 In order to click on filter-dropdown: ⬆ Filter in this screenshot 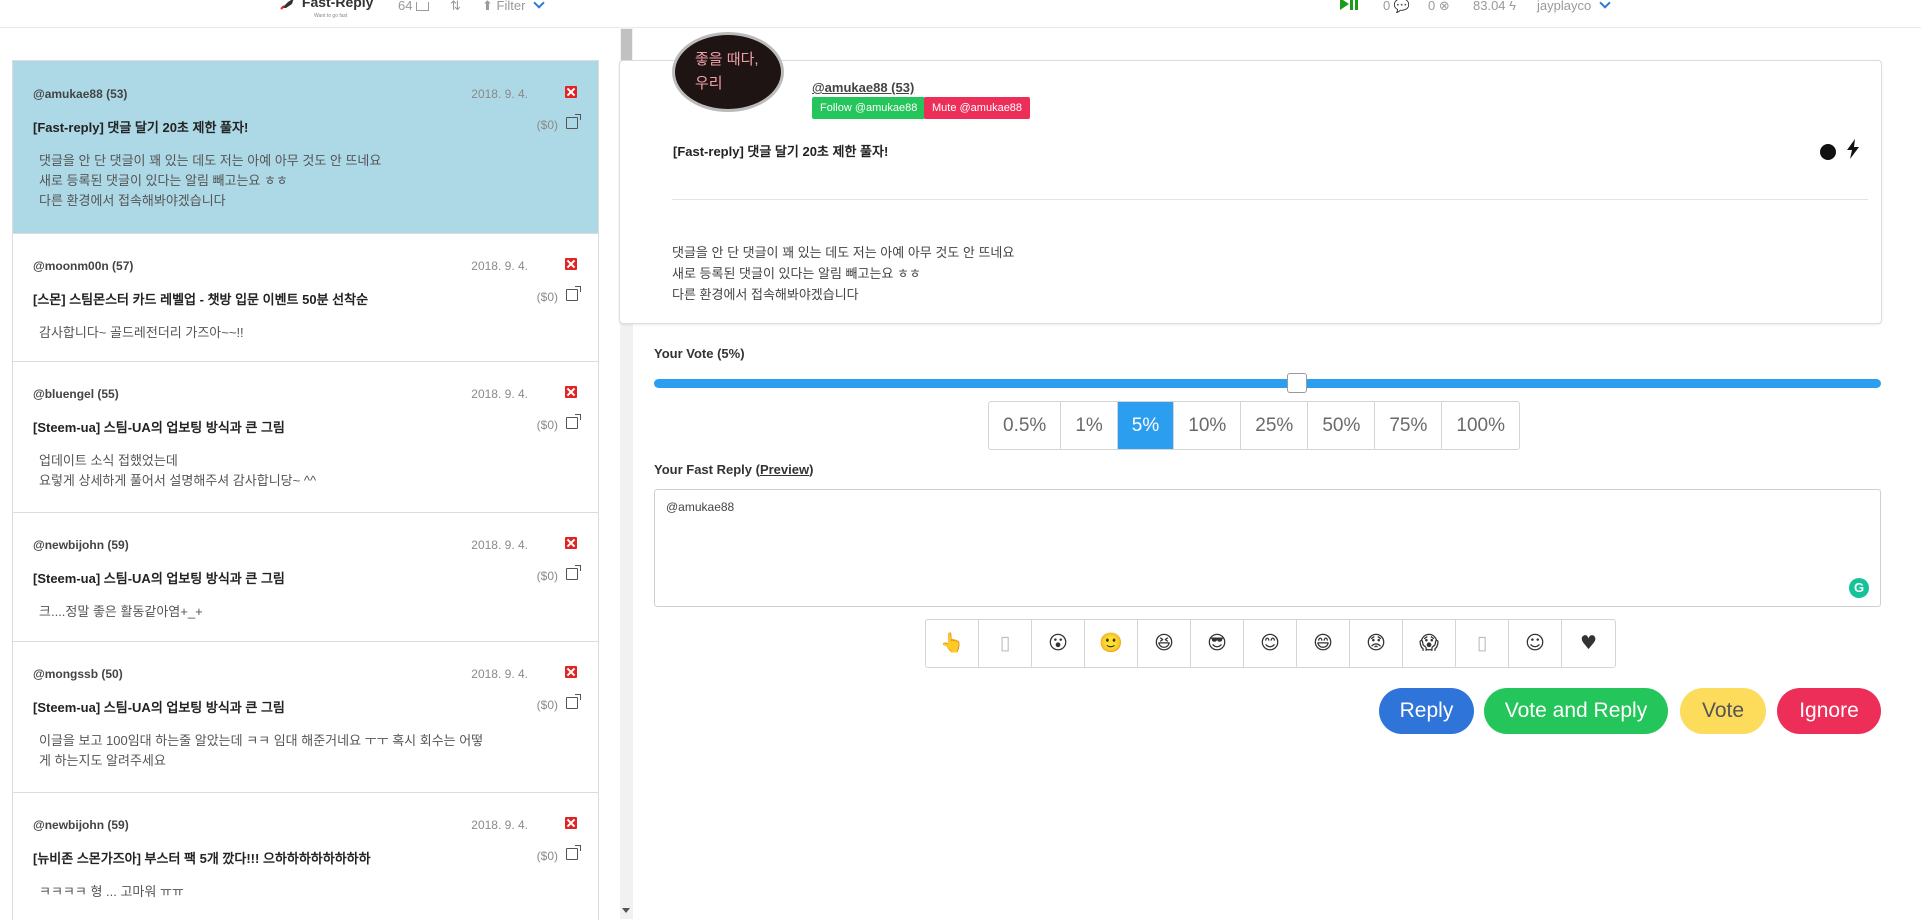, I will do `click(513, 7)`.